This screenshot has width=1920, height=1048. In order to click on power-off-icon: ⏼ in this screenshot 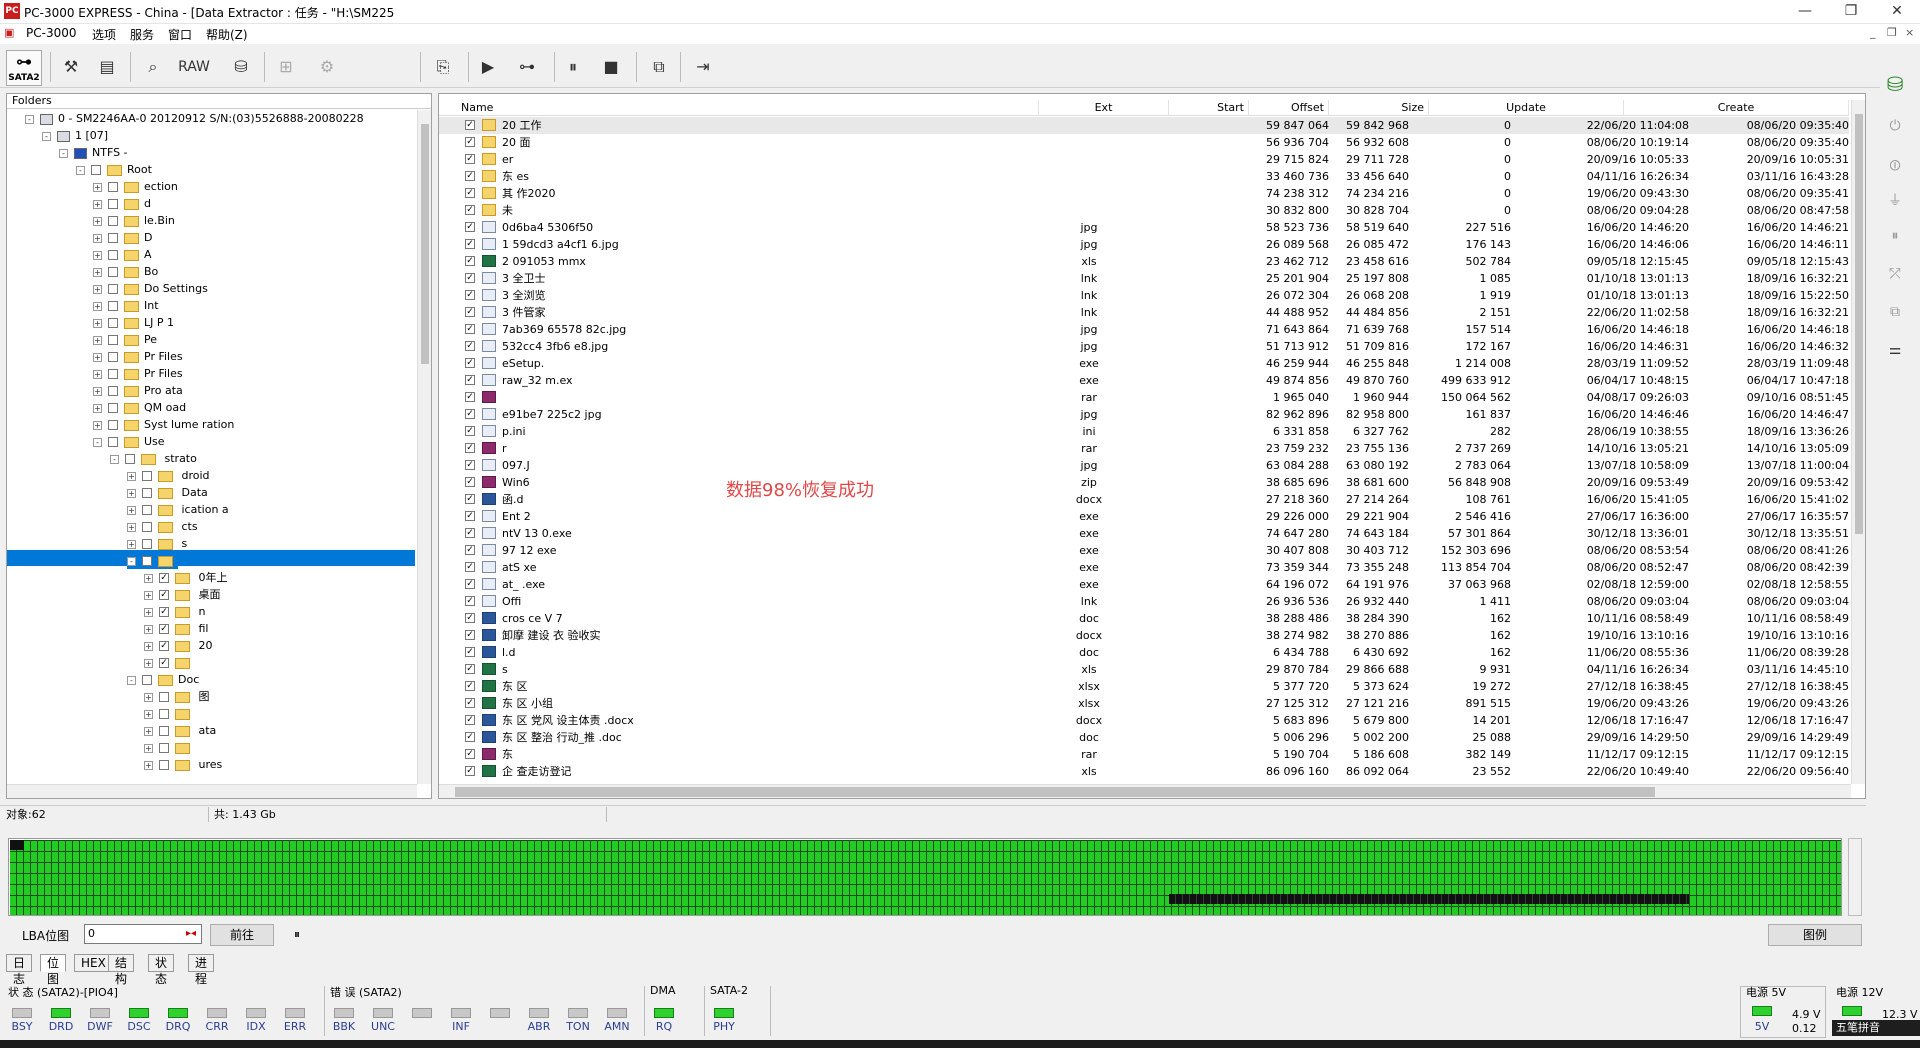, I will do `click(1895, 168)`.